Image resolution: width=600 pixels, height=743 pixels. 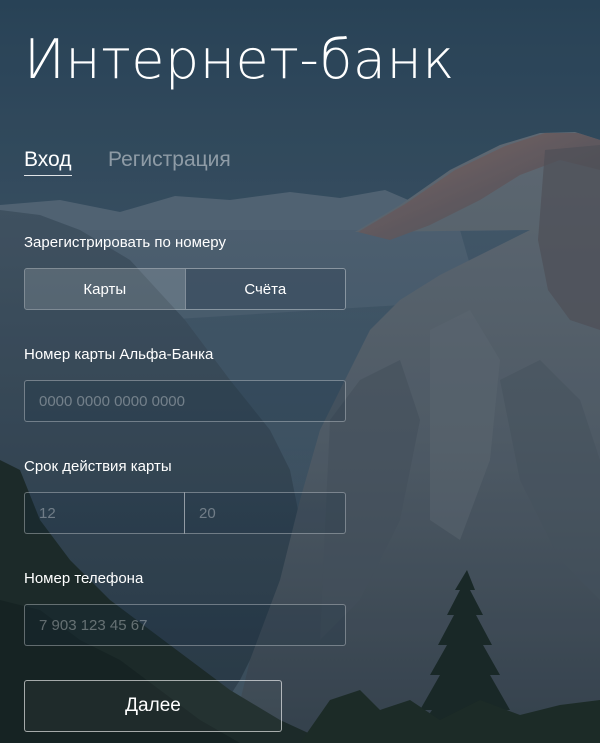 I want to click on register-by-account-option: Счёта, so click(x=264, y=289).